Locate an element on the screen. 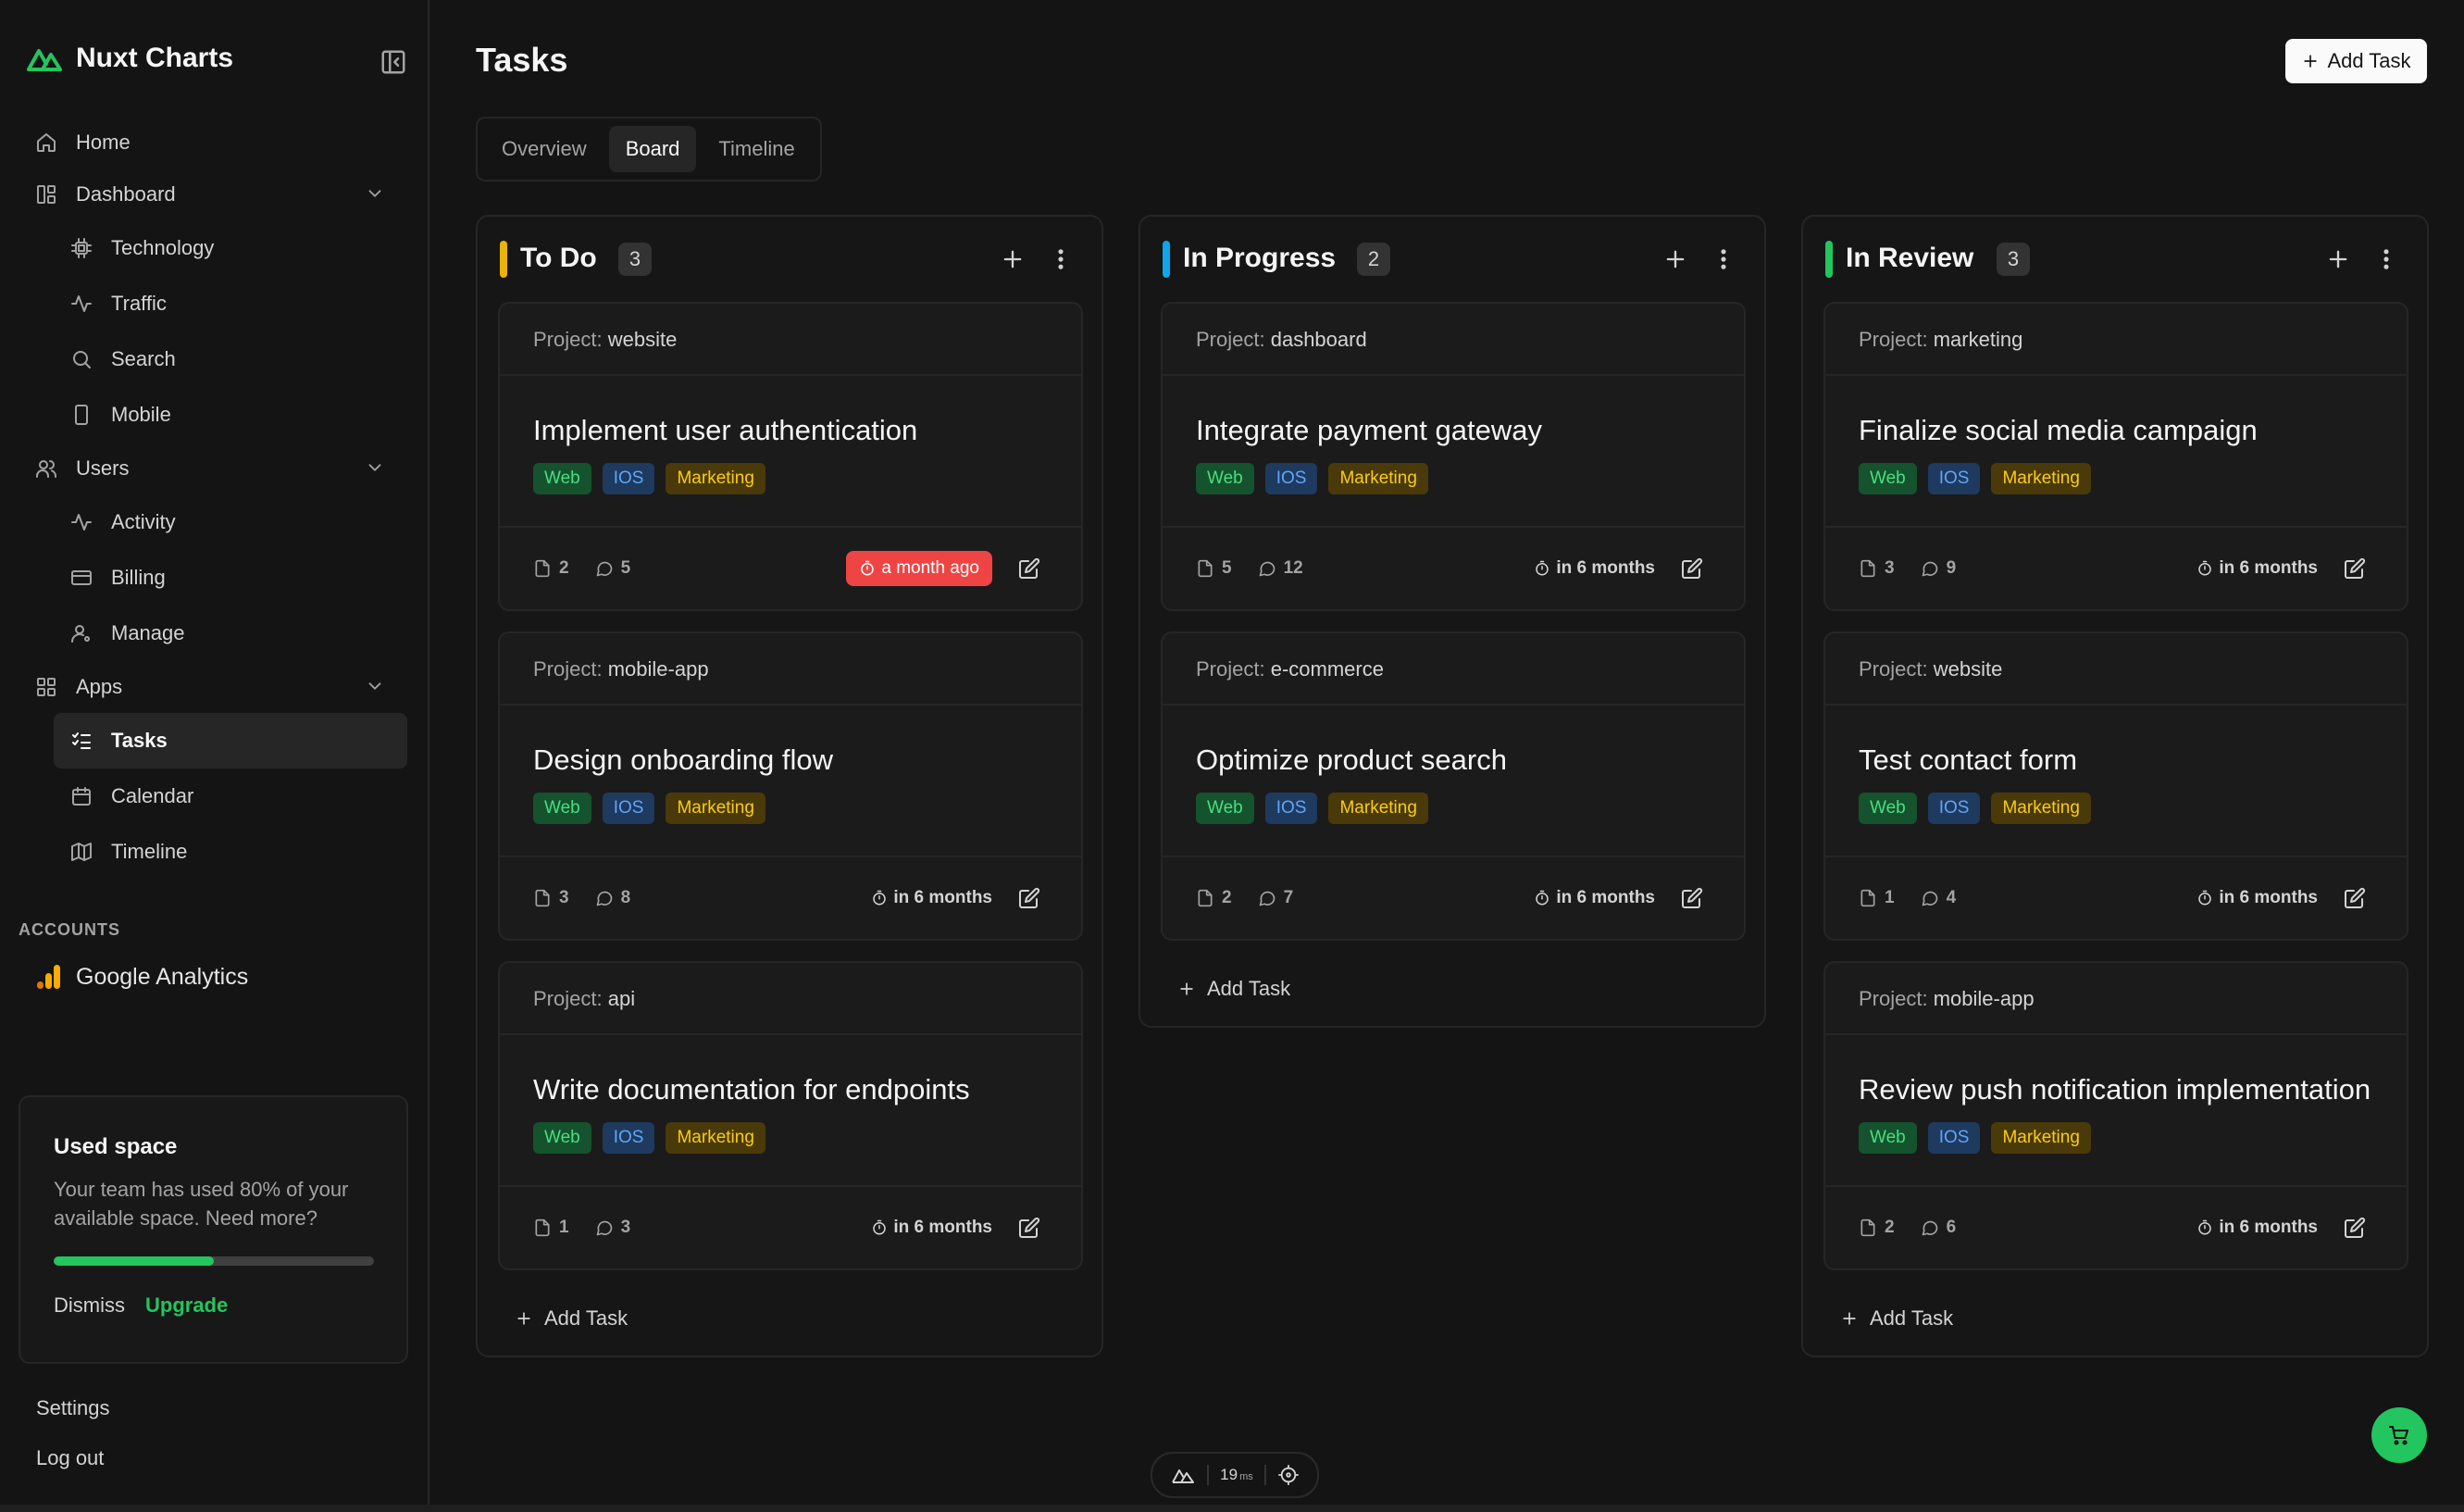 This screenshot has height=1512, width=2464. sidebar-item-manage: Manage is located at coordinates (230, 634).